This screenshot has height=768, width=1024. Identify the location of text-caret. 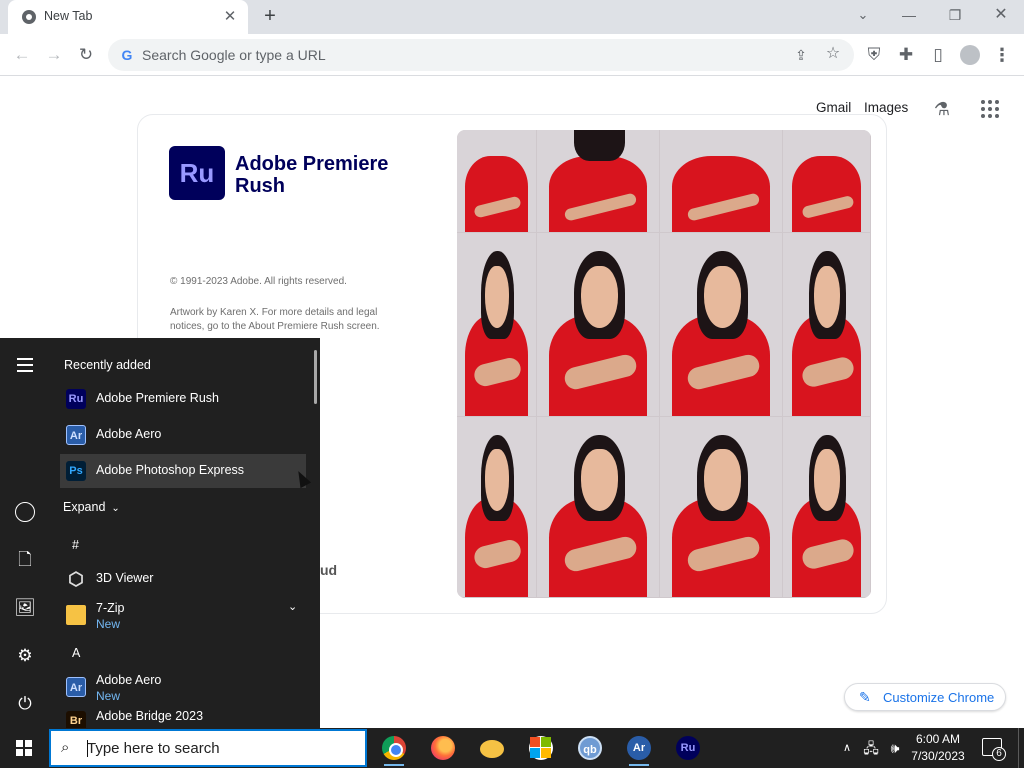
(87, 748).